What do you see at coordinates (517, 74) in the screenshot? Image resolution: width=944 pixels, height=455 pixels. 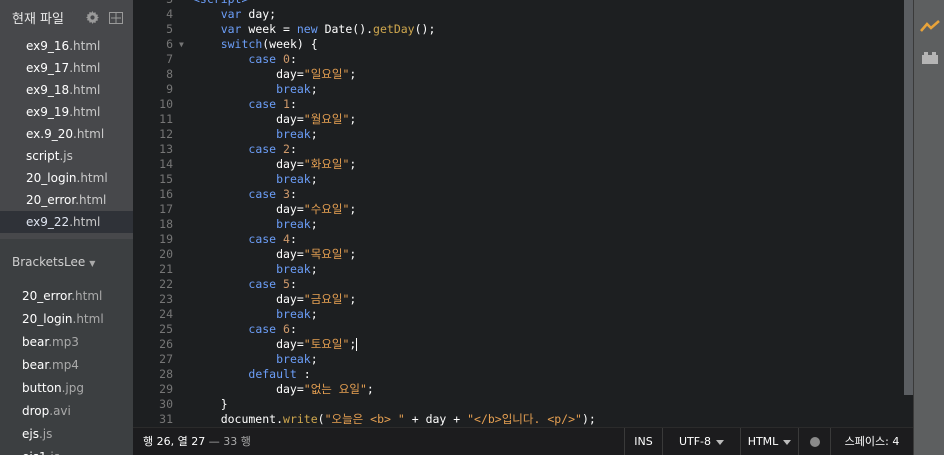 I see `code-line: 8 day="일요일";` at bounding box center [517, 74].